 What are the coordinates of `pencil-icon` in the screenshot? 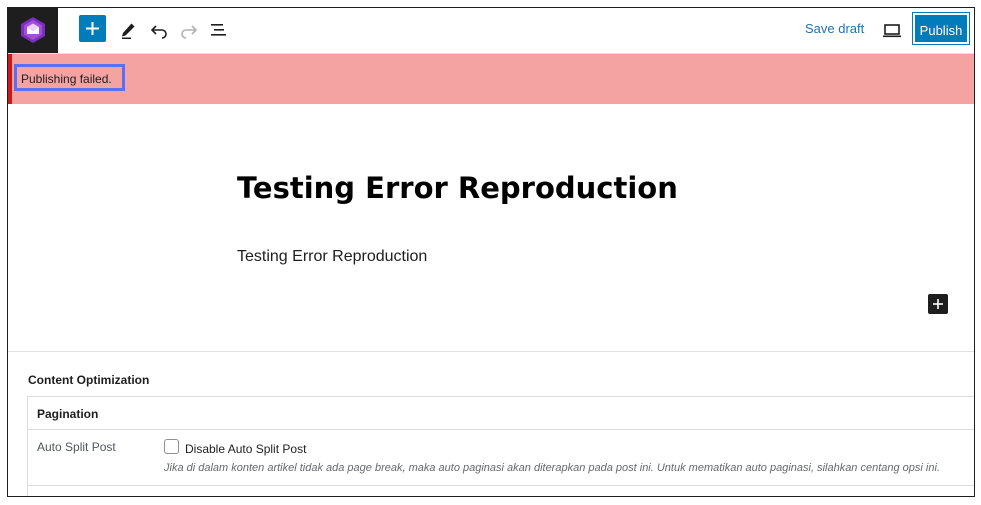 It's located at (128, 31).